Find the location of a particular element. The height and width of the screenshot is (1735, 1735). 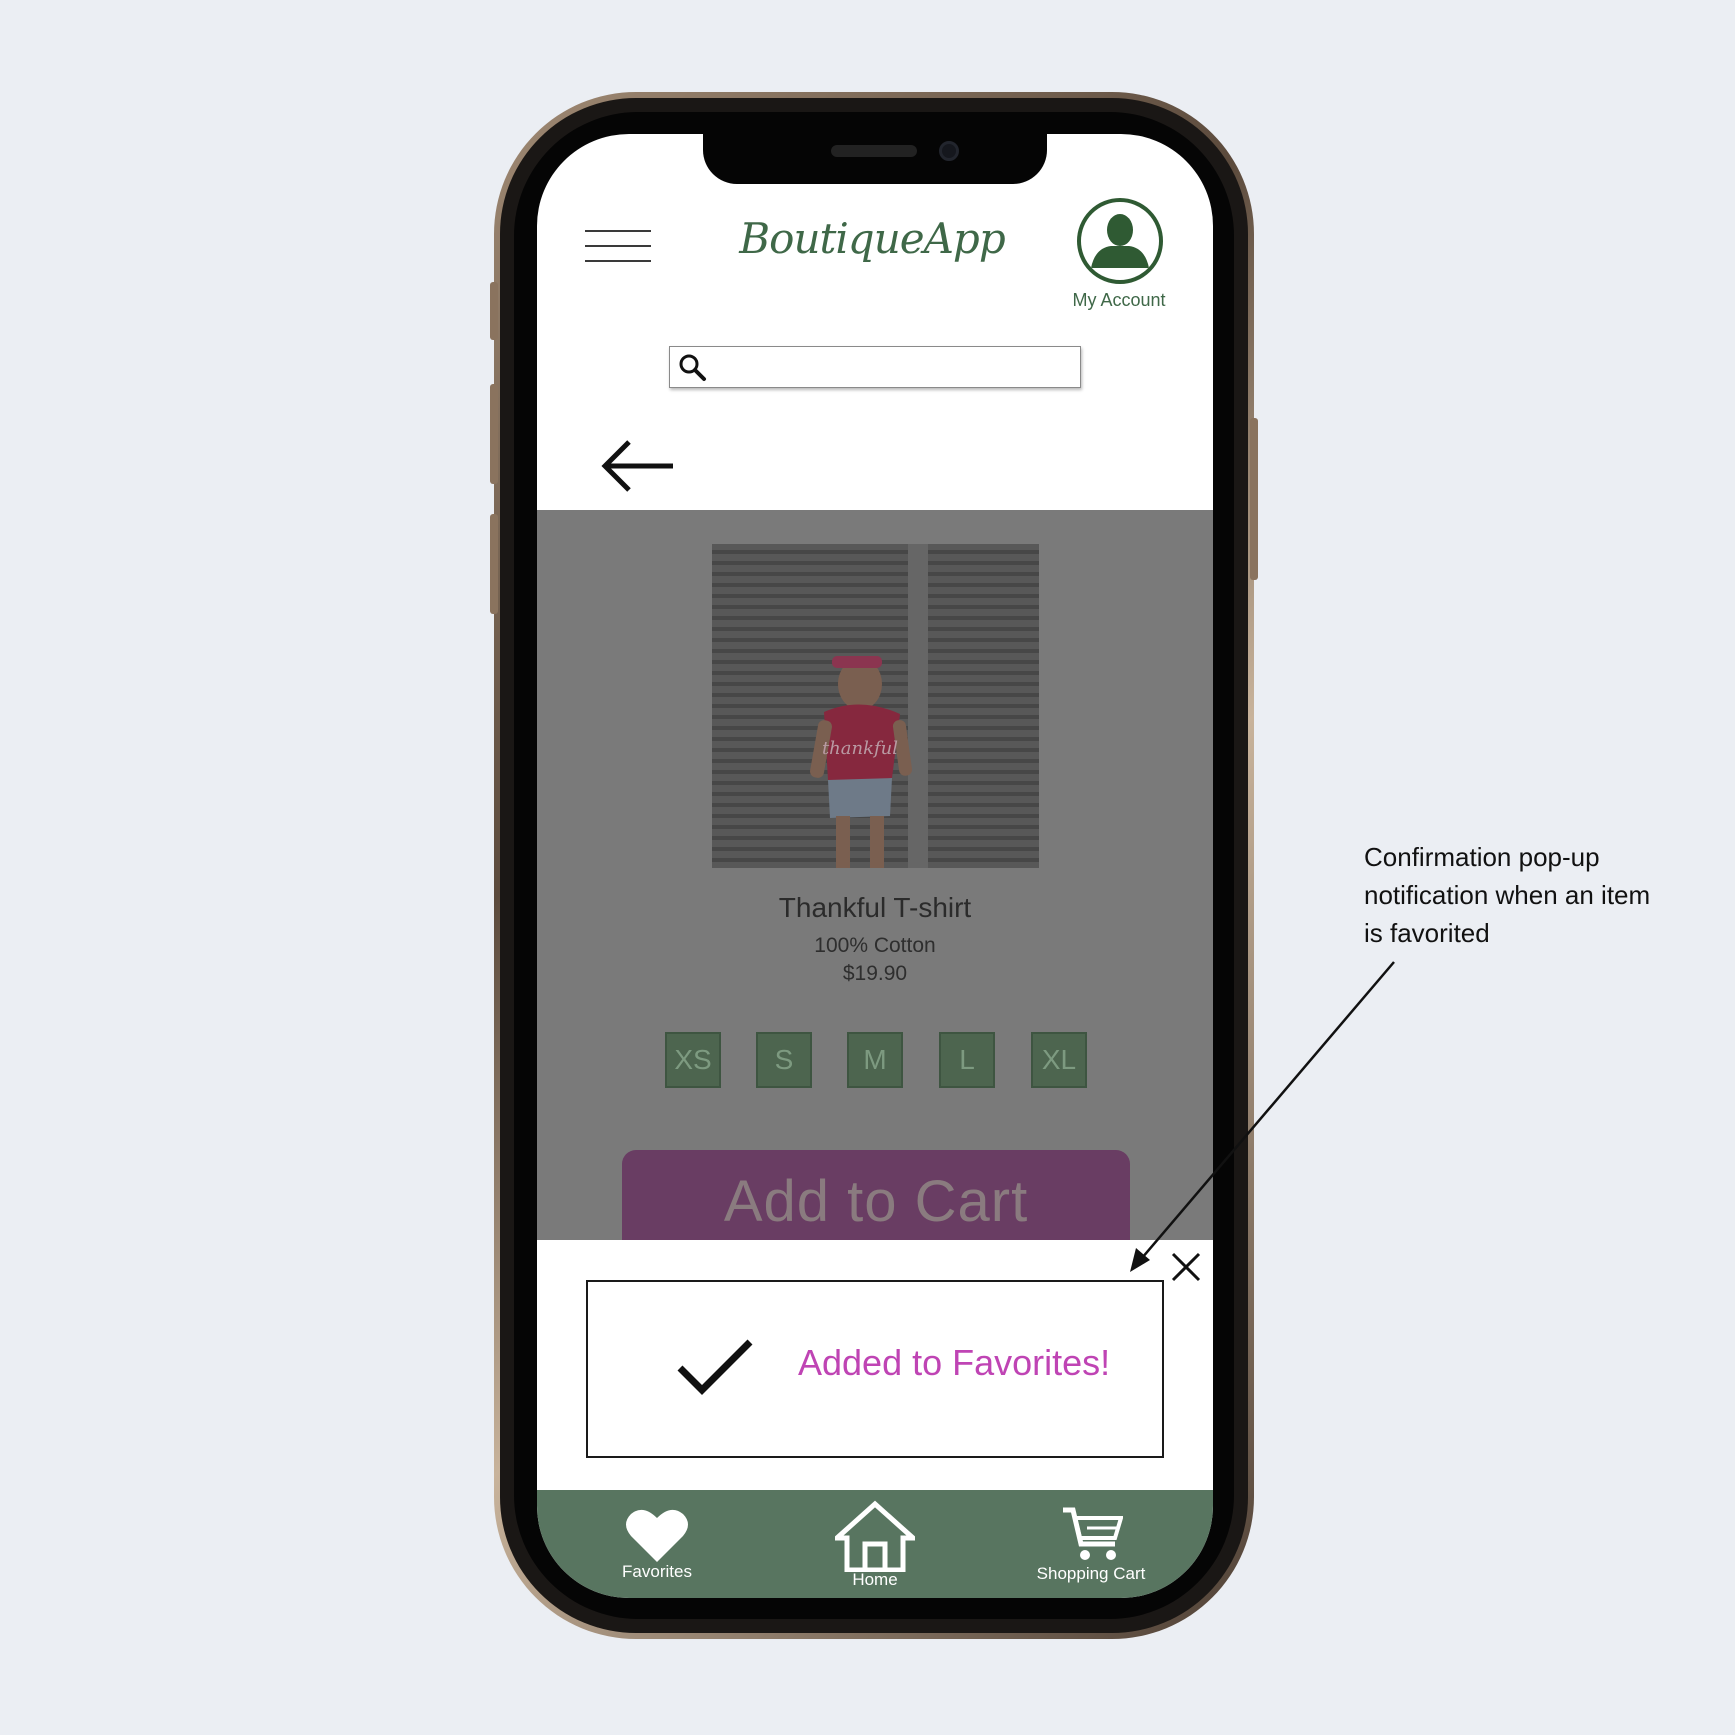

shirt-print: thankful is located at coordinates (860, 748).